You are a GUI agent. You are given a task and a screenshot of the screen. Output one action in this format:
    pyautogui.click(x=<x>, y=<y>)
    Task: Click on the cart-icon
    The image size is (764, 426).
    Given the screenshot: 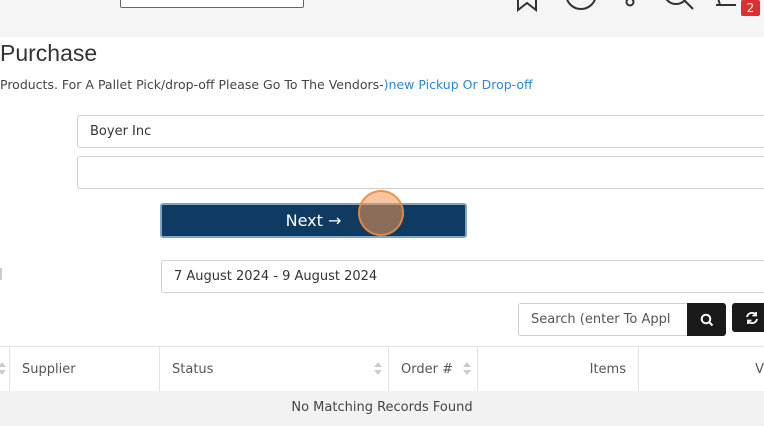 What is the action you would take?
    pyautogui.click(x=729, y=6)
    